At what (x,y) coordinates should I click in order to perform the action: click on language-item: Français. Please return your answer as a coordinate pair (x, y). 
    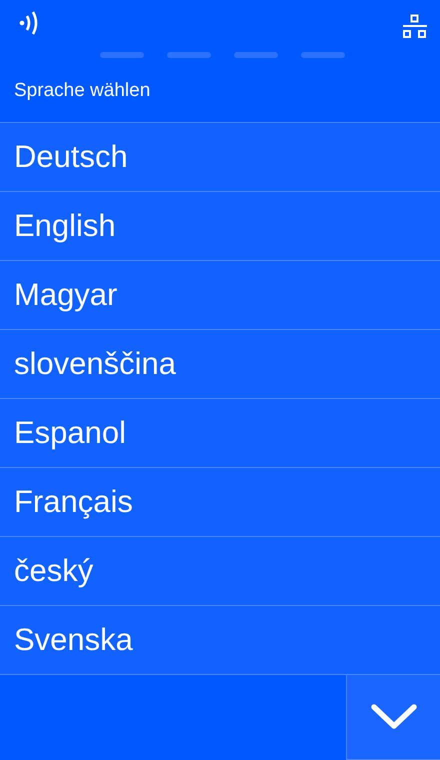
    Looking at the image, I should click on (220, 502).